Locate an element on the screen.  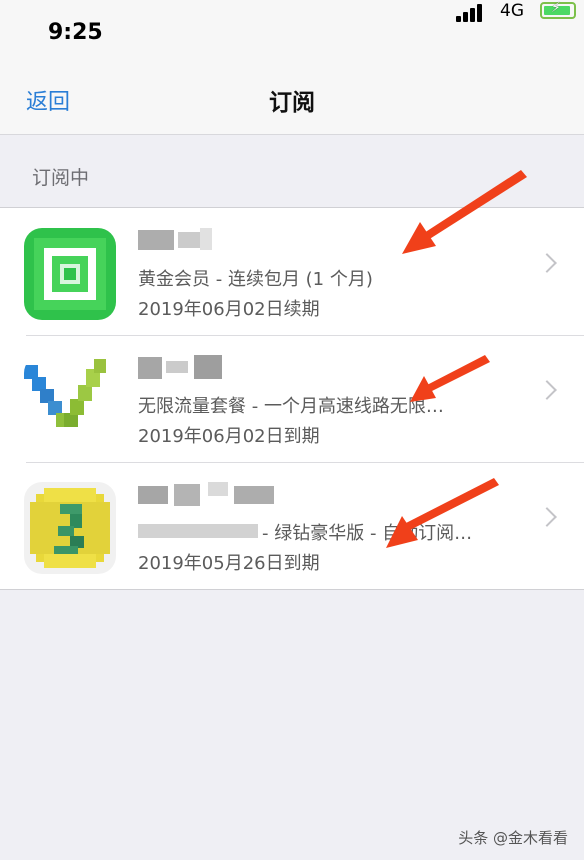
watermark: 头条 @金木看看 is located at coordinates (513, 838).